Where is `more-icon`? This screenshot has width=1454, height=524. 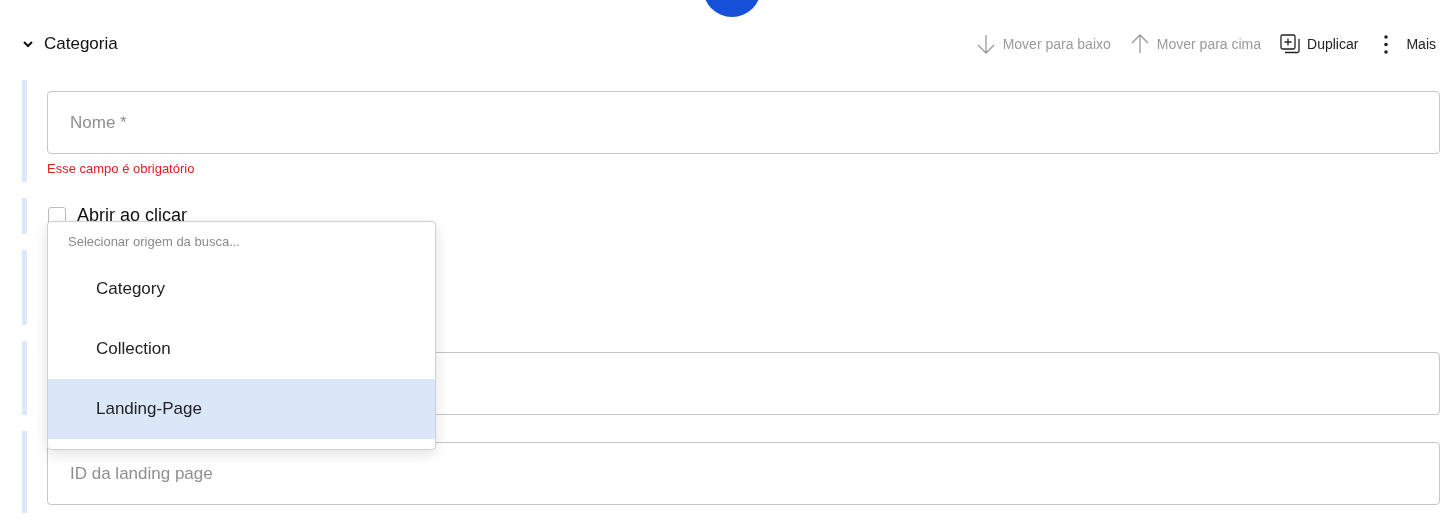
more-icon is located at coordinates (1386, 44).